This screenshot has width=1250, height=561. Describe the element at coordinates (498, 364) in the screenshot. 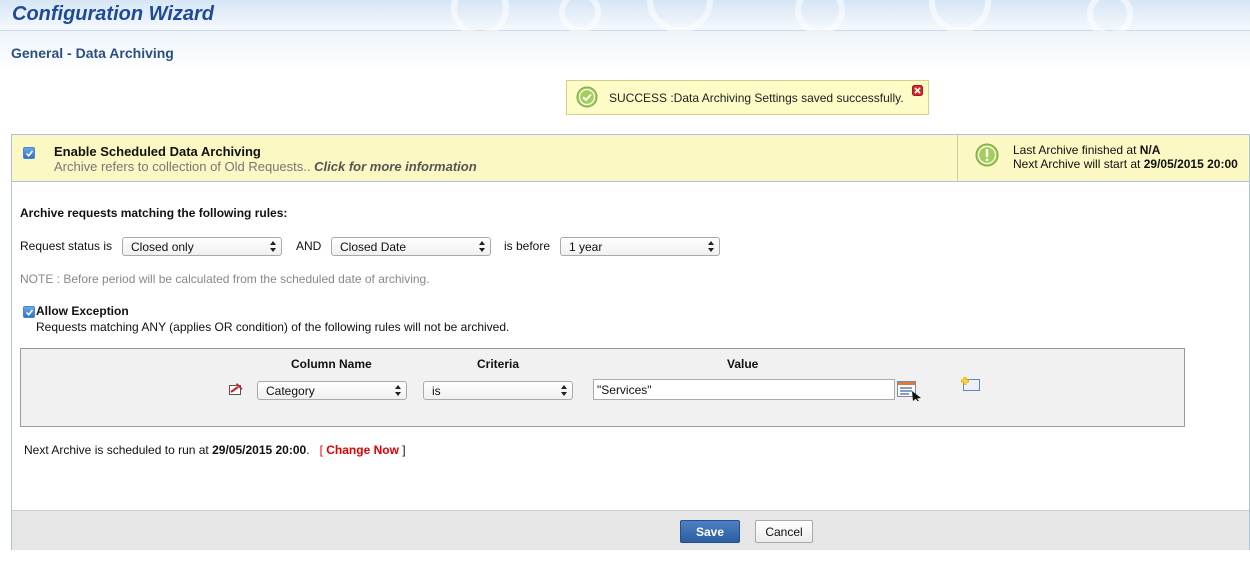

I see `column-header-criteria: Criteria` at that location.